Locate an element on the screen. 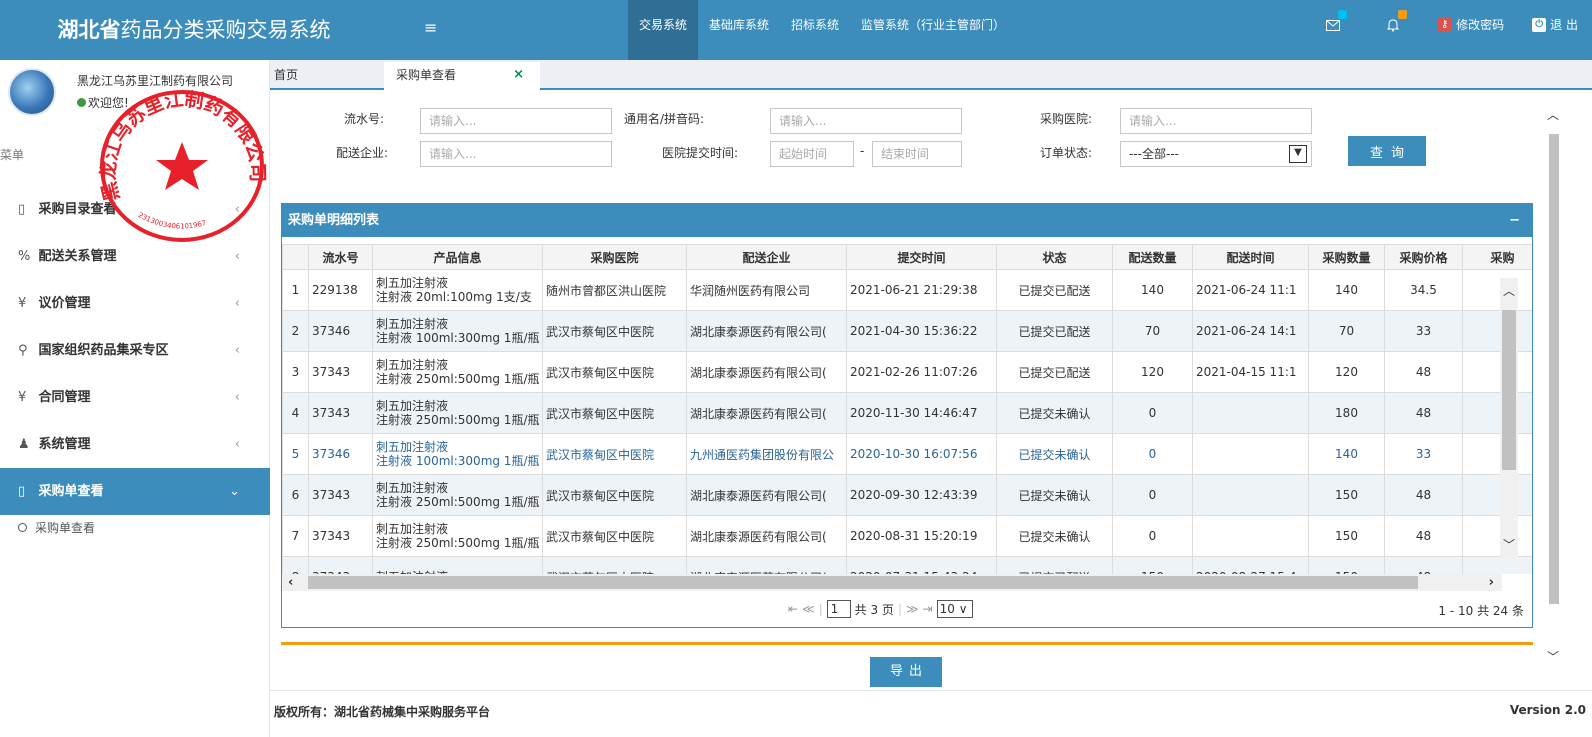 This screenshot has width=1592, height=737. tab-home: 首页 is located at coordinates (286, 76).